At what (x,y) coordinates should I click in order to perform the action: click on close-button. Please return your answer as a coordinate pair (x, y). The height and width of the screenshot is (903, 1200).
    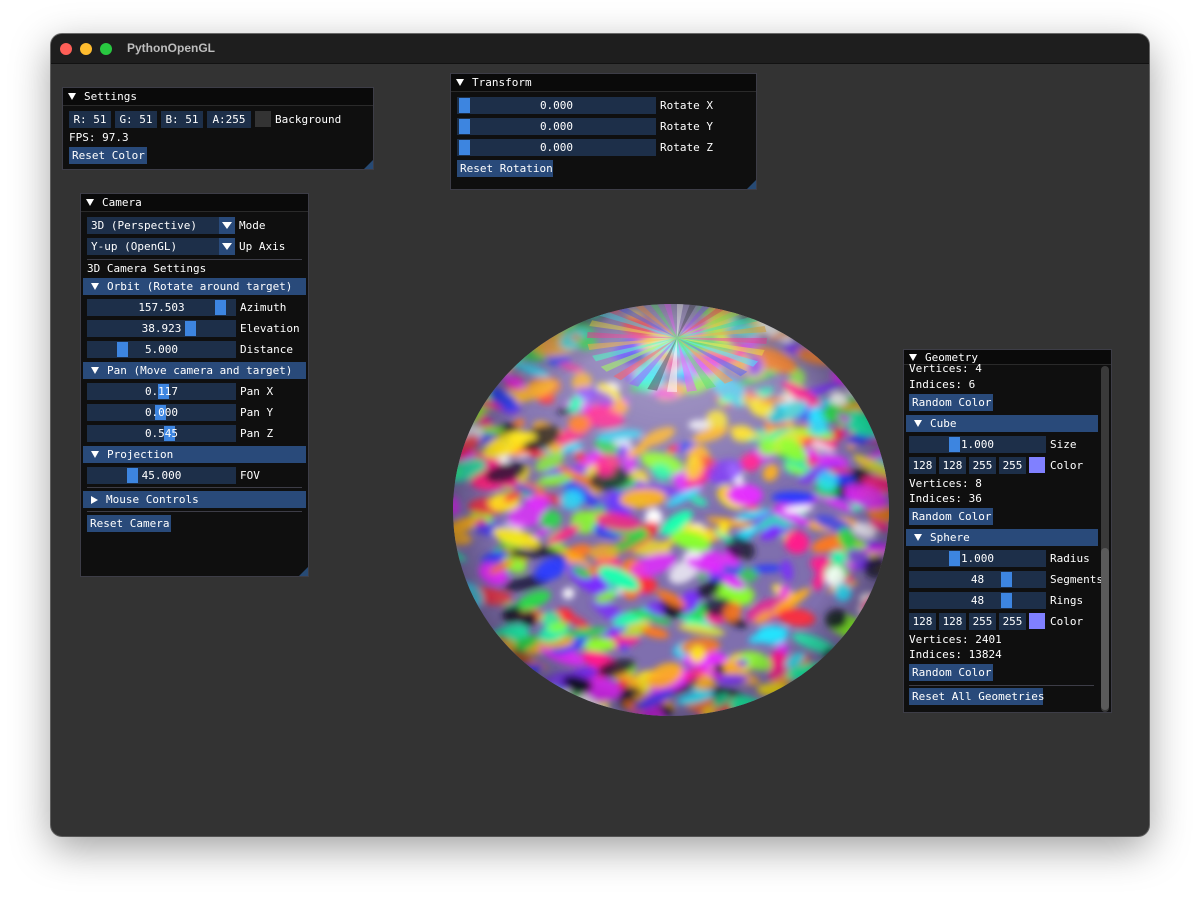
    Looking at the image, I should click on (66, 49).